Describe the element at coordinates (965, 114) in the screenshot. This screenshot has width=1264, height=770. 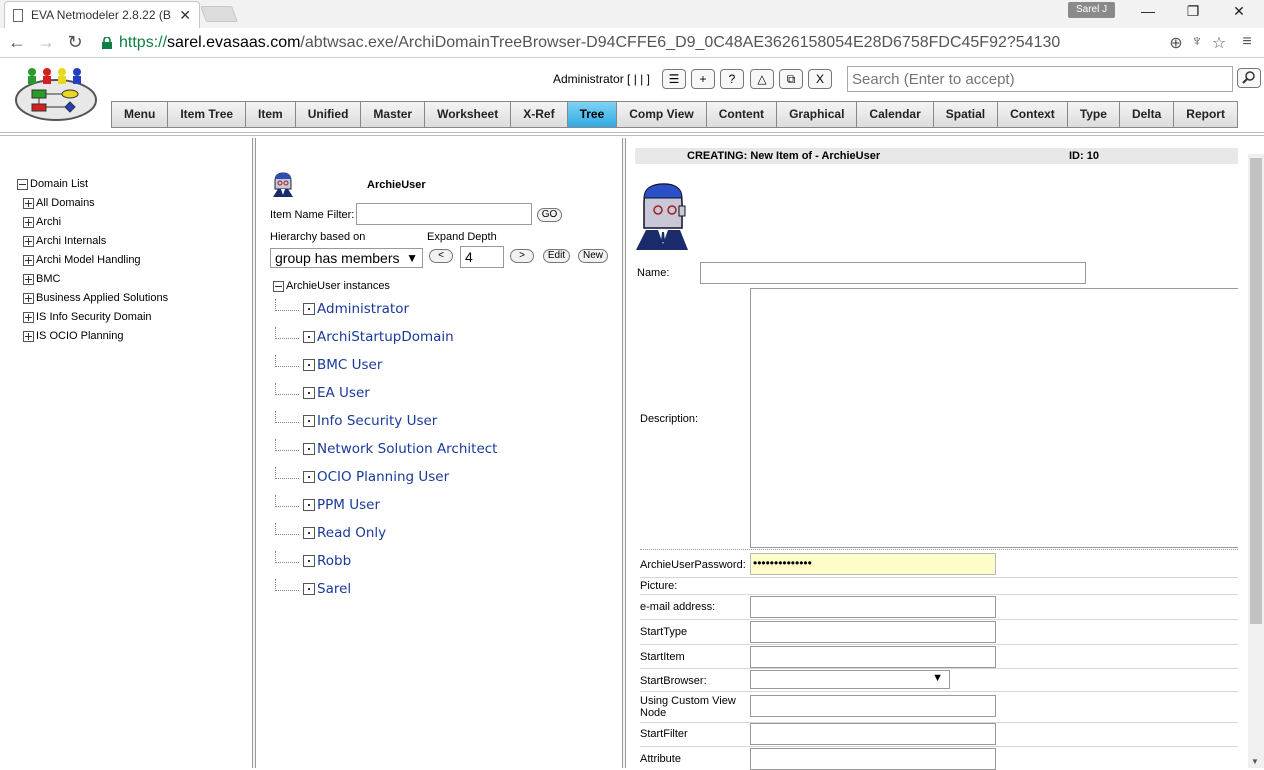
I see `tab-spatial: Spatial` at that location.